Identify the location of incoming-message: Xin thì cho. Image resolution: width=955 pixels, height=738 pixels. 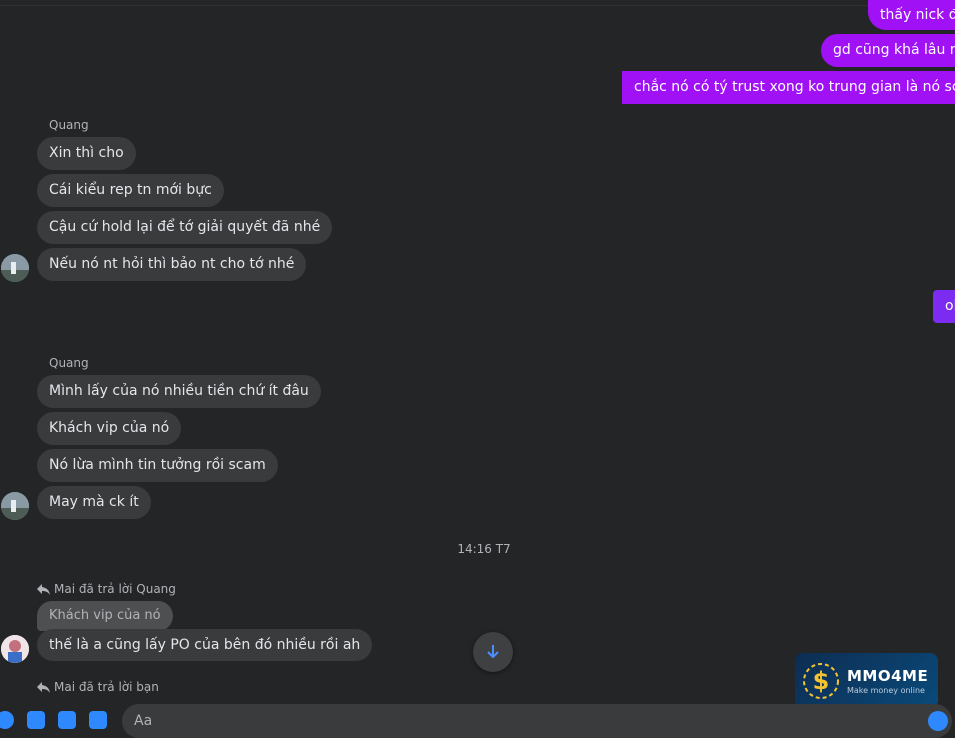
(86, 153).